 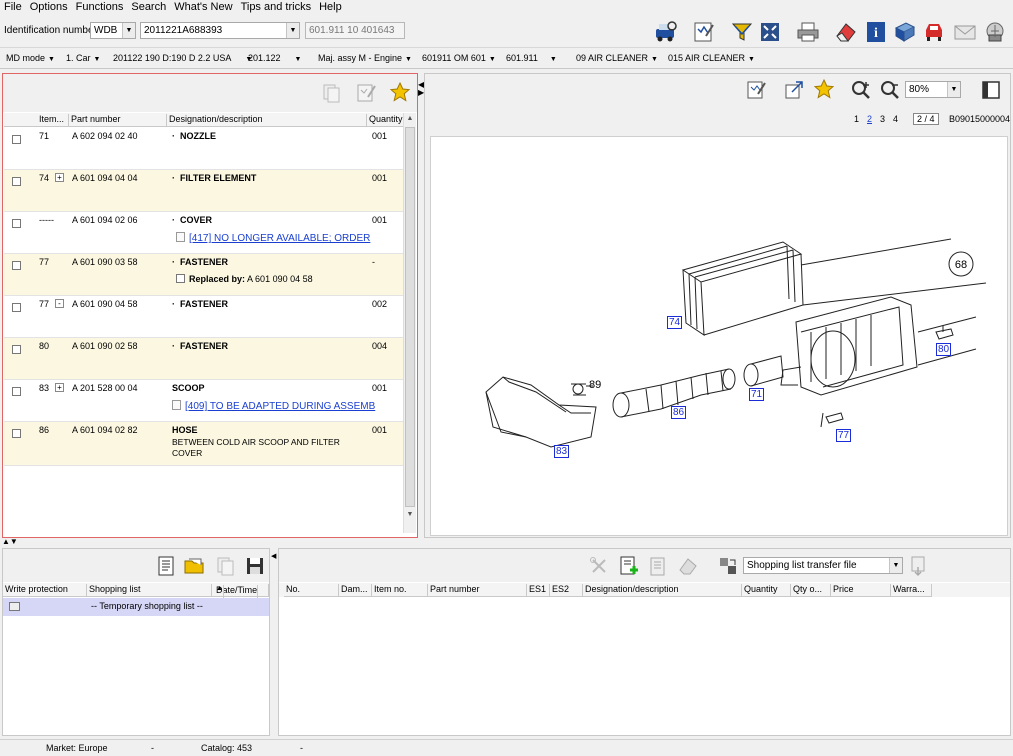 What do you see at coordinates (531, 58) in the screenshot?
I see `crumb-engine-code: 601.911 ▼` at bounding box center [531, 58].